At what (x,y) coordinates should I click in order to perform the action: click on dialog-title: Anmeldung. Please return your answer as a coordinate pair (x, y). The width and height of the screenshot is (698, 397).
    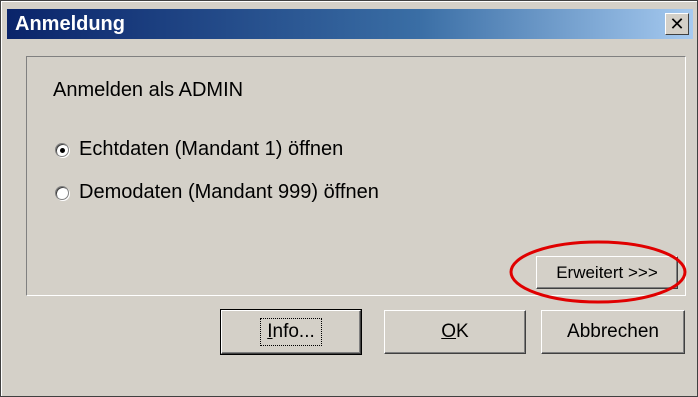
    Looking at the image, I should click on (70, 24).